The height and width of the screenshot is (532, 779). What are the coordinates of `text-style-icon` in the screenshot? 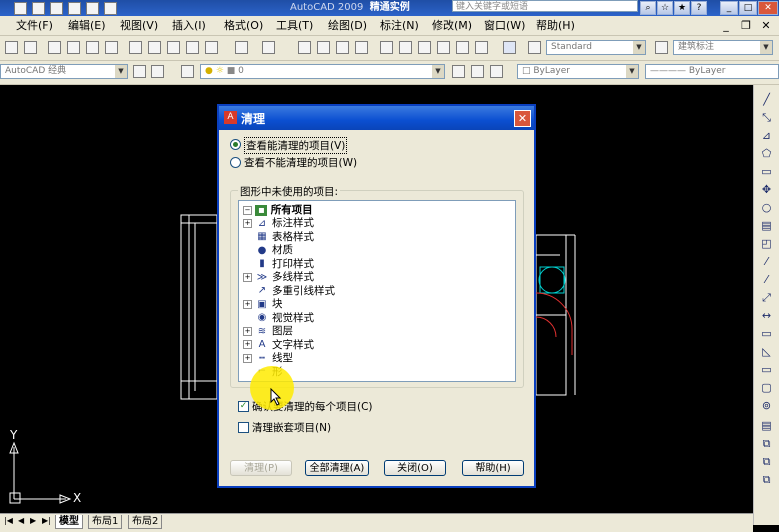 It's located at (534, 47).